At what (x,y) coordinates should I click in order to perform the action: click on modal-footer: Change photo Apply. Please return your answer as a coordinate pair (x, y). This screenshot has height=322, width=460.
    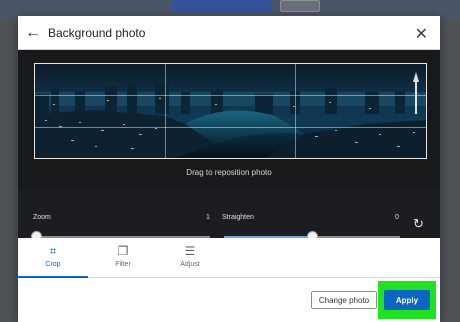
    Looking at the image, I should click on (229, 300).